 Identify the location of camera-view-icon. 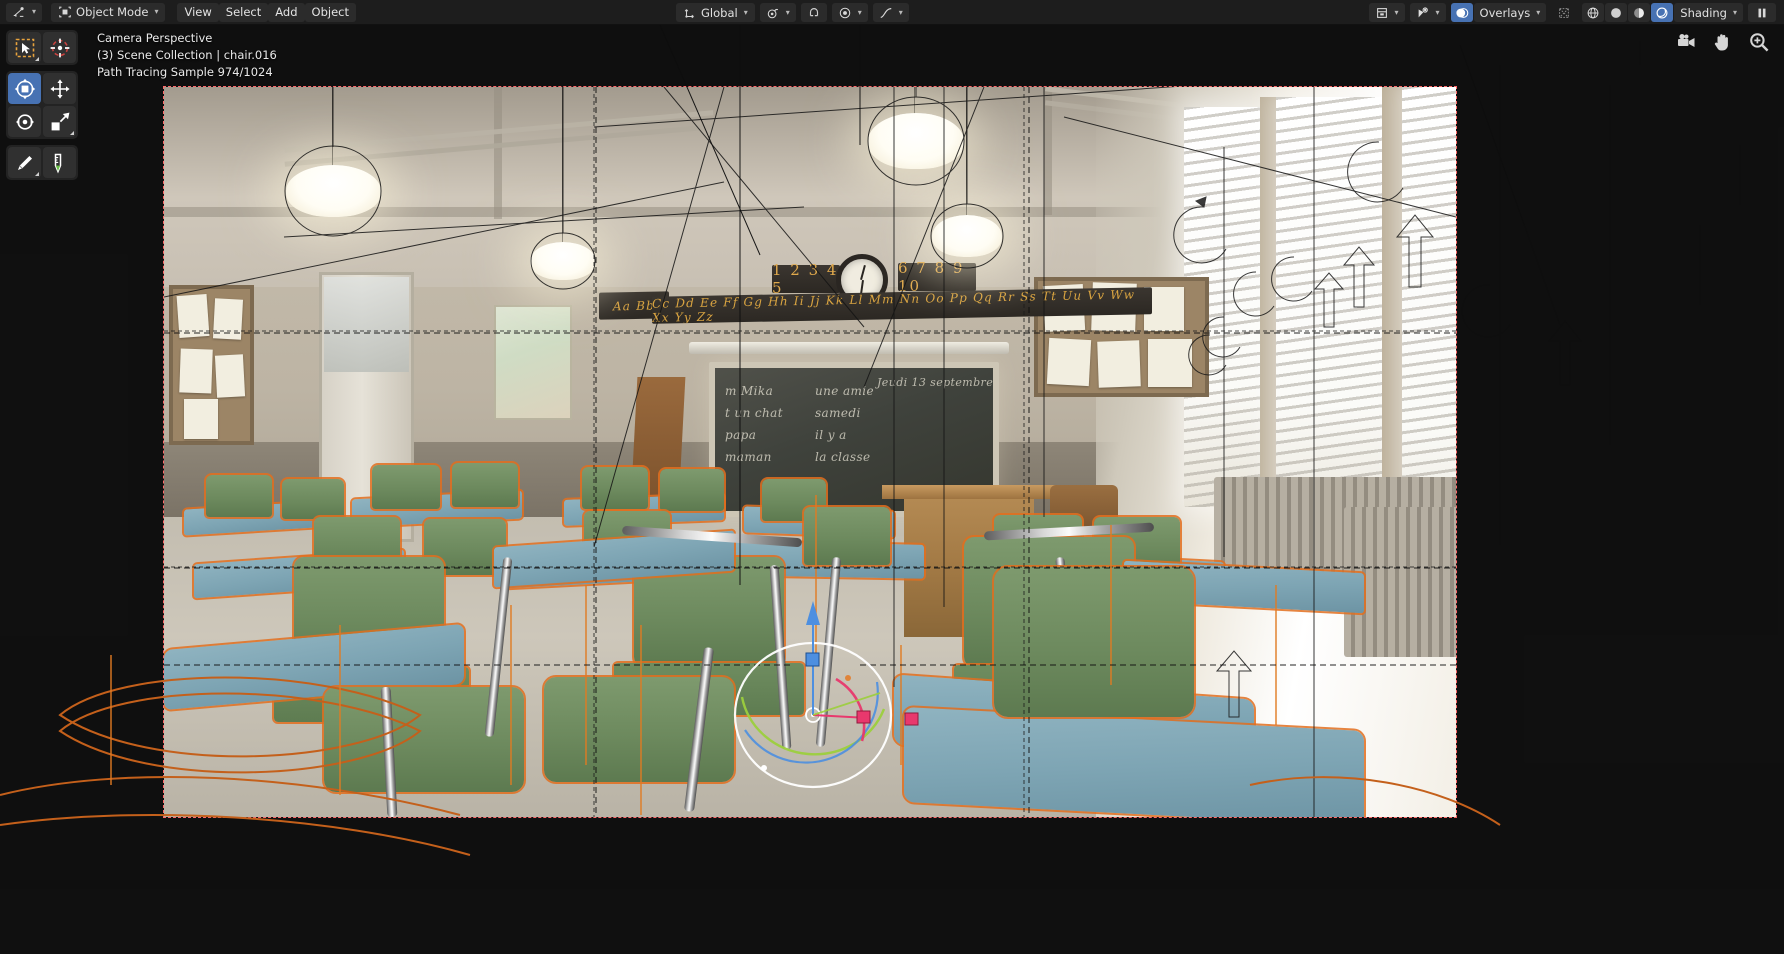
(1687, 42).